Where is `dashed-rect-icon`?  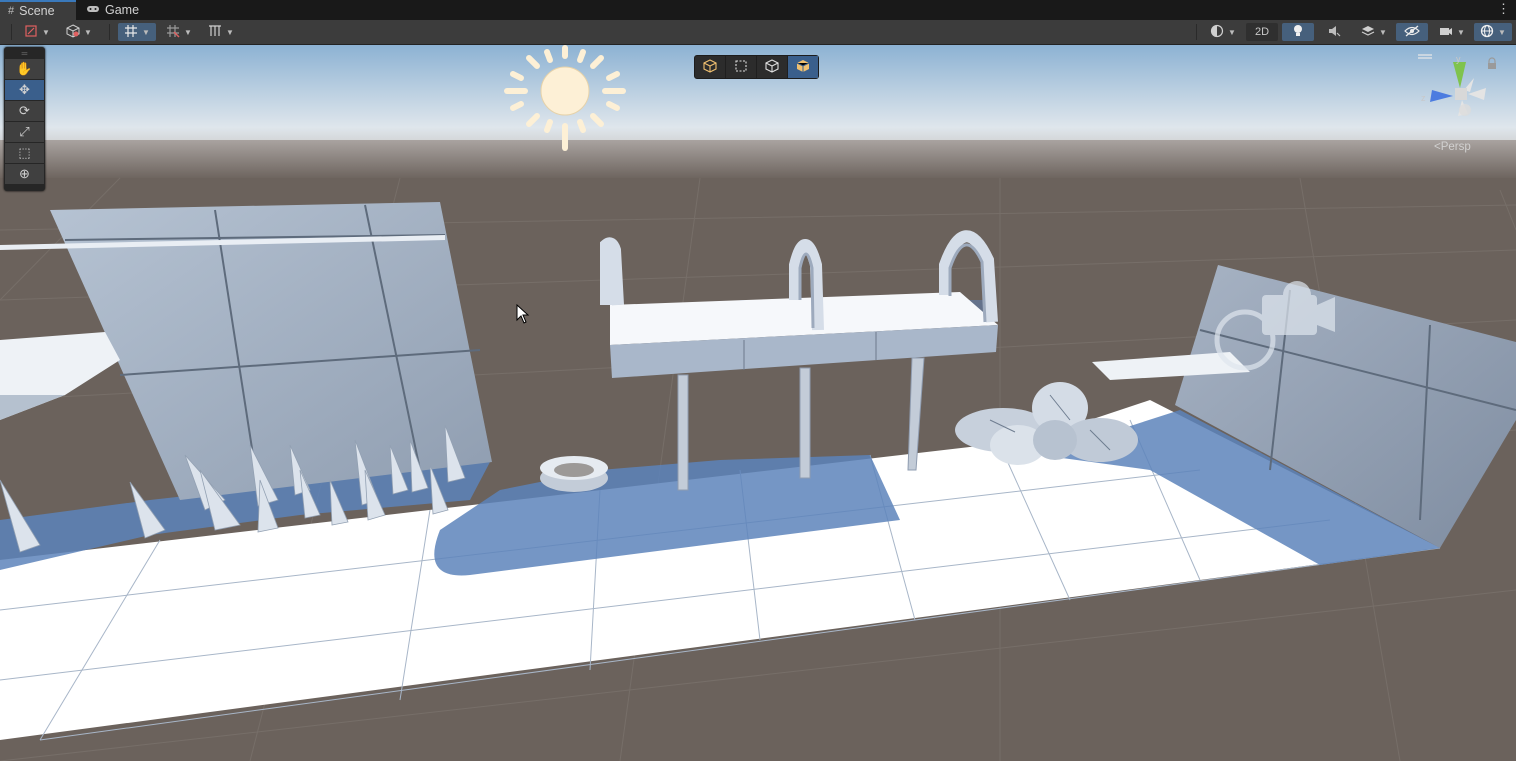 dashed-rect-icon is located at coordinates (741, 67).